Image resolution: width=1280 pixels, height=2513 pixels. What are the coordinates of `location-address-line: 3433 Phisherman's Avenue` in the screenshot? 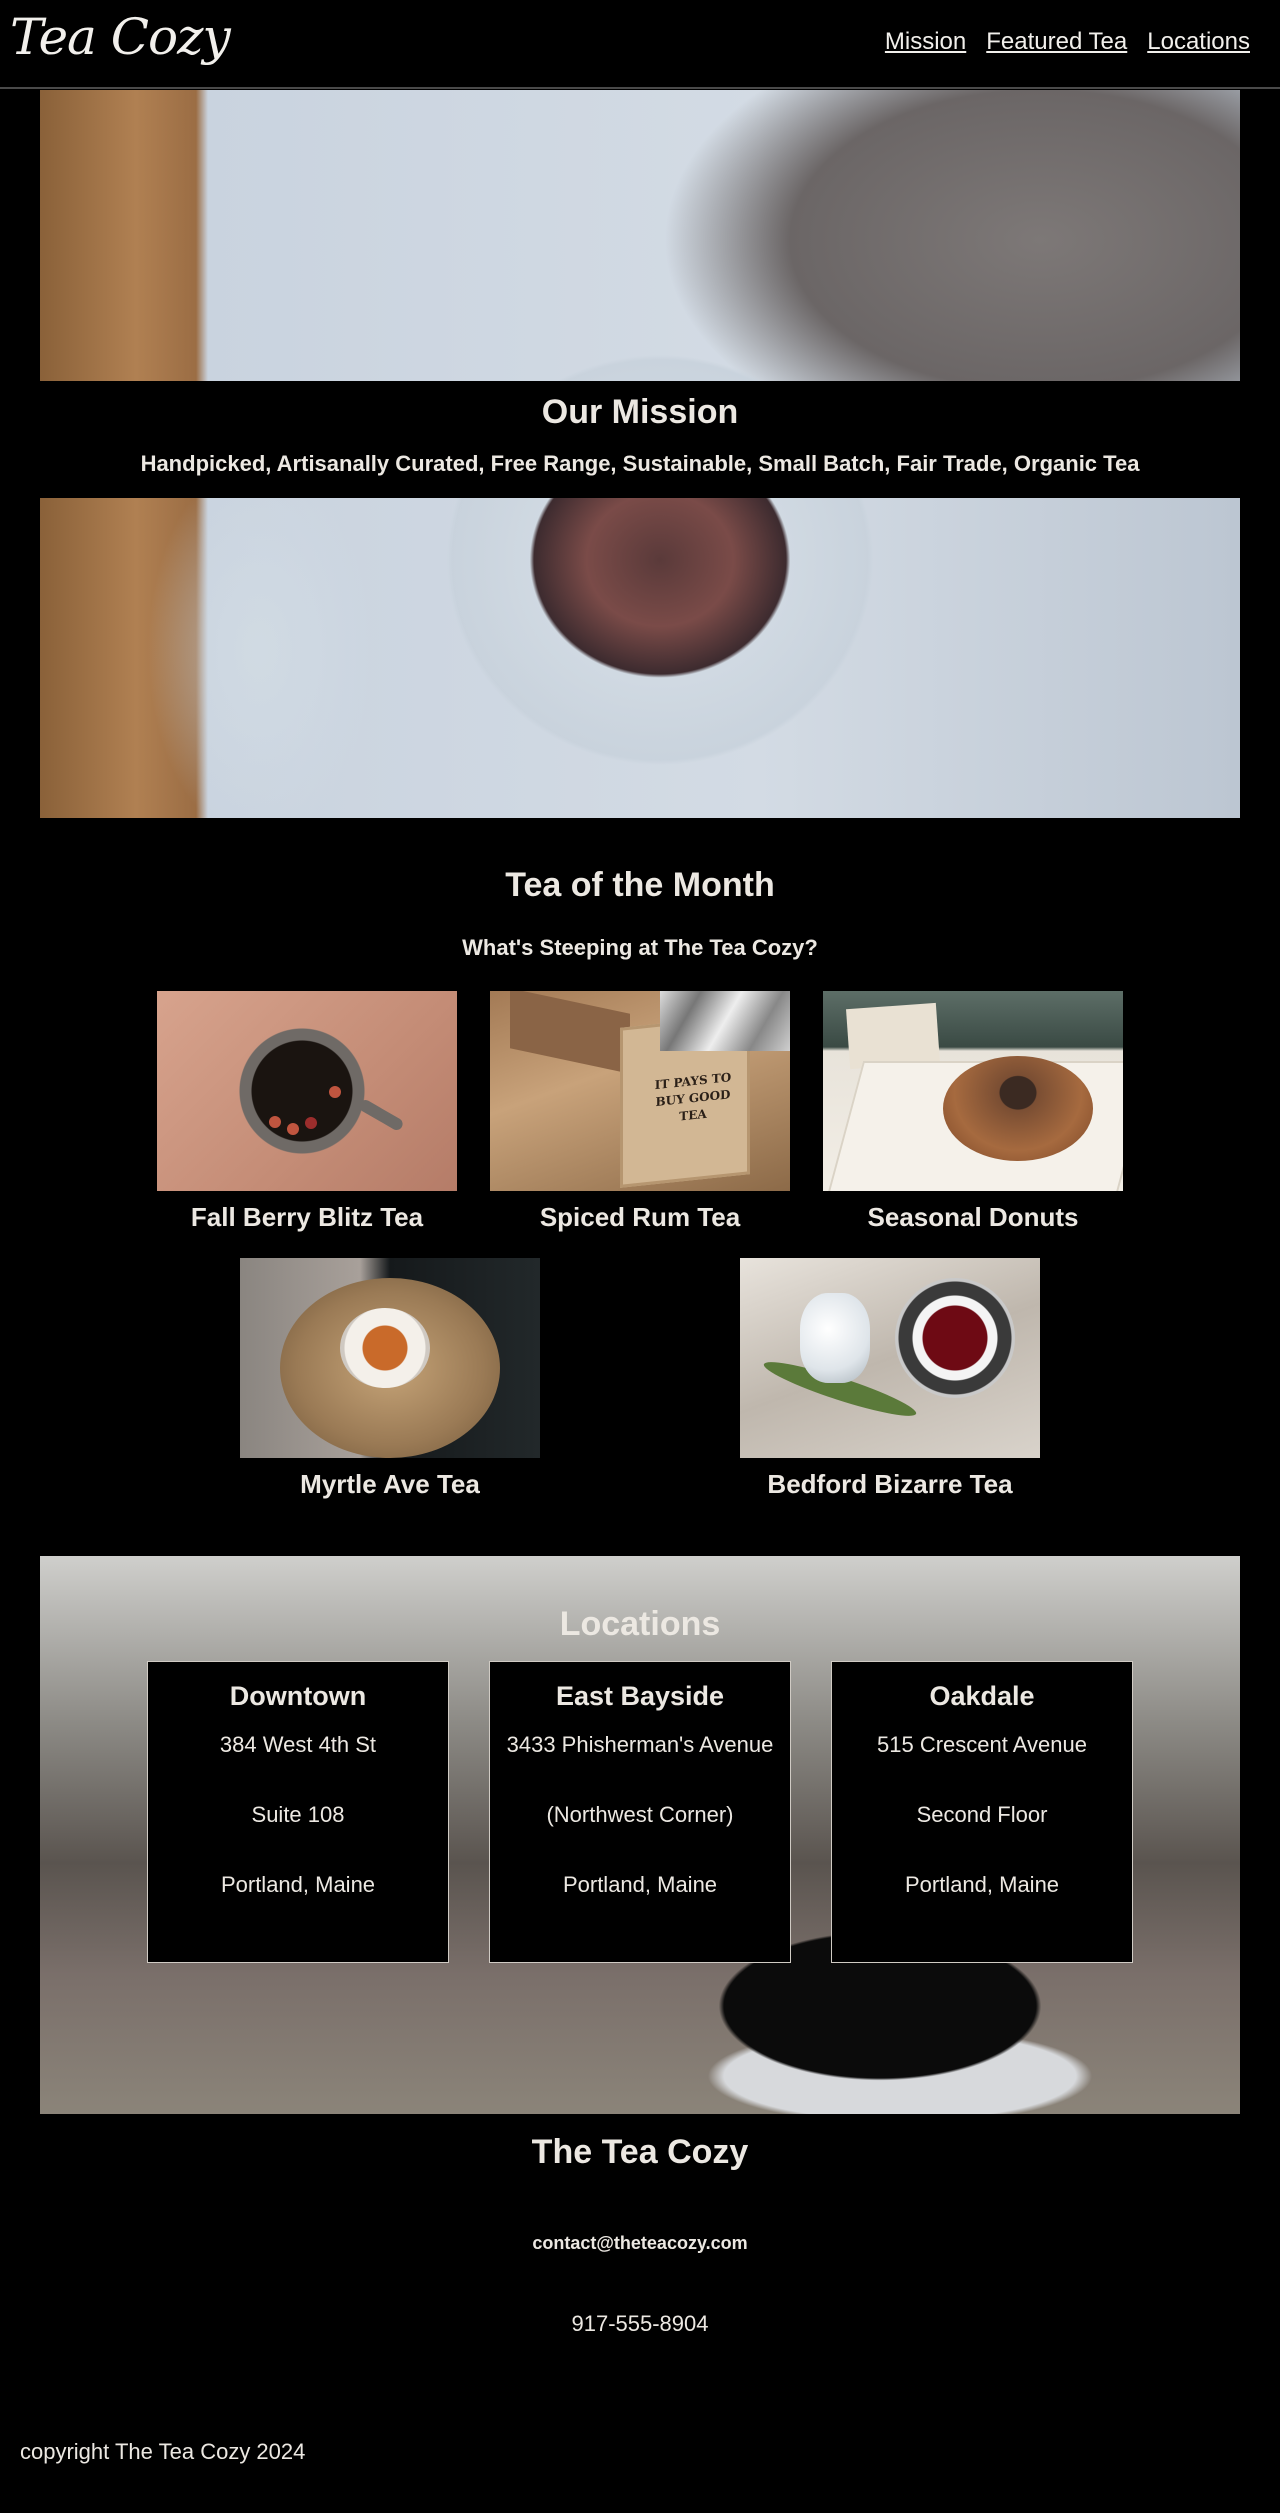 It's located at (640, 1744).